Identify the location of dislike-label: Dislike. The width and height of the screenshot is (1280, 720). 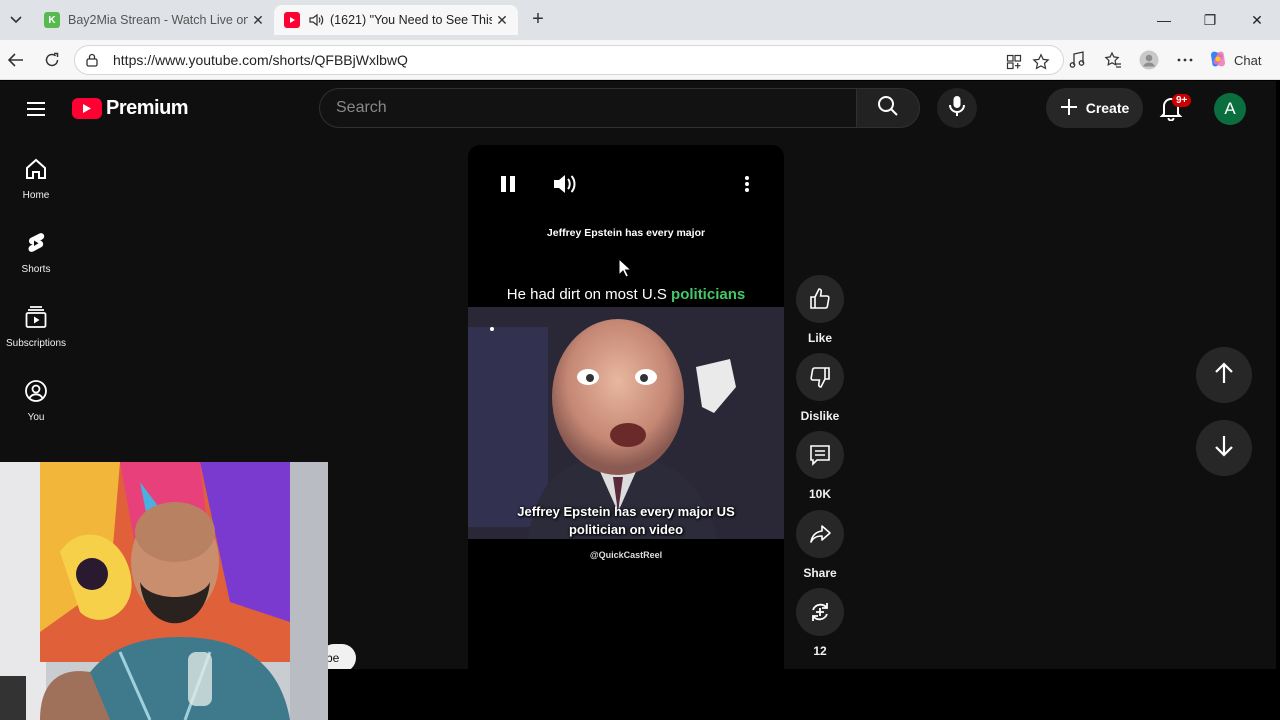
(820, 416).